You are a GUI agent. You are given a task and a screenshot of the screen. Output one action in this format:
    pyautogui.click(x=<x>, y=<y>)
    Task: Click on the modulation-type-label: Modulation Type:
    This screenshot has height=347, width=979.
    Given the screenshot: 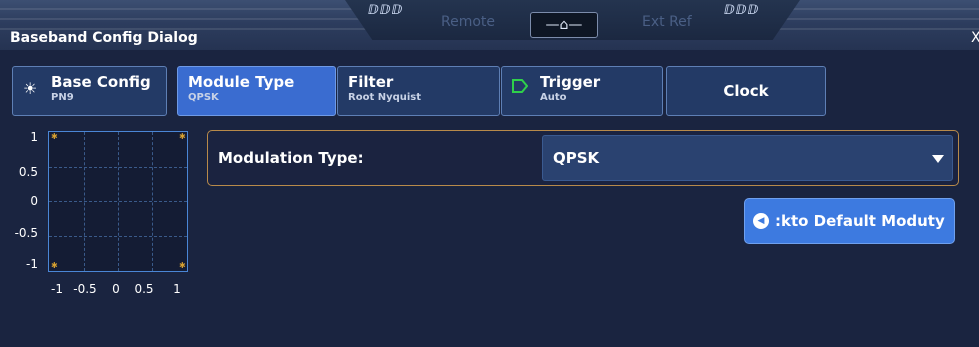 What is the action you would take?
    pyautogui.click(x=291, y=158)
    